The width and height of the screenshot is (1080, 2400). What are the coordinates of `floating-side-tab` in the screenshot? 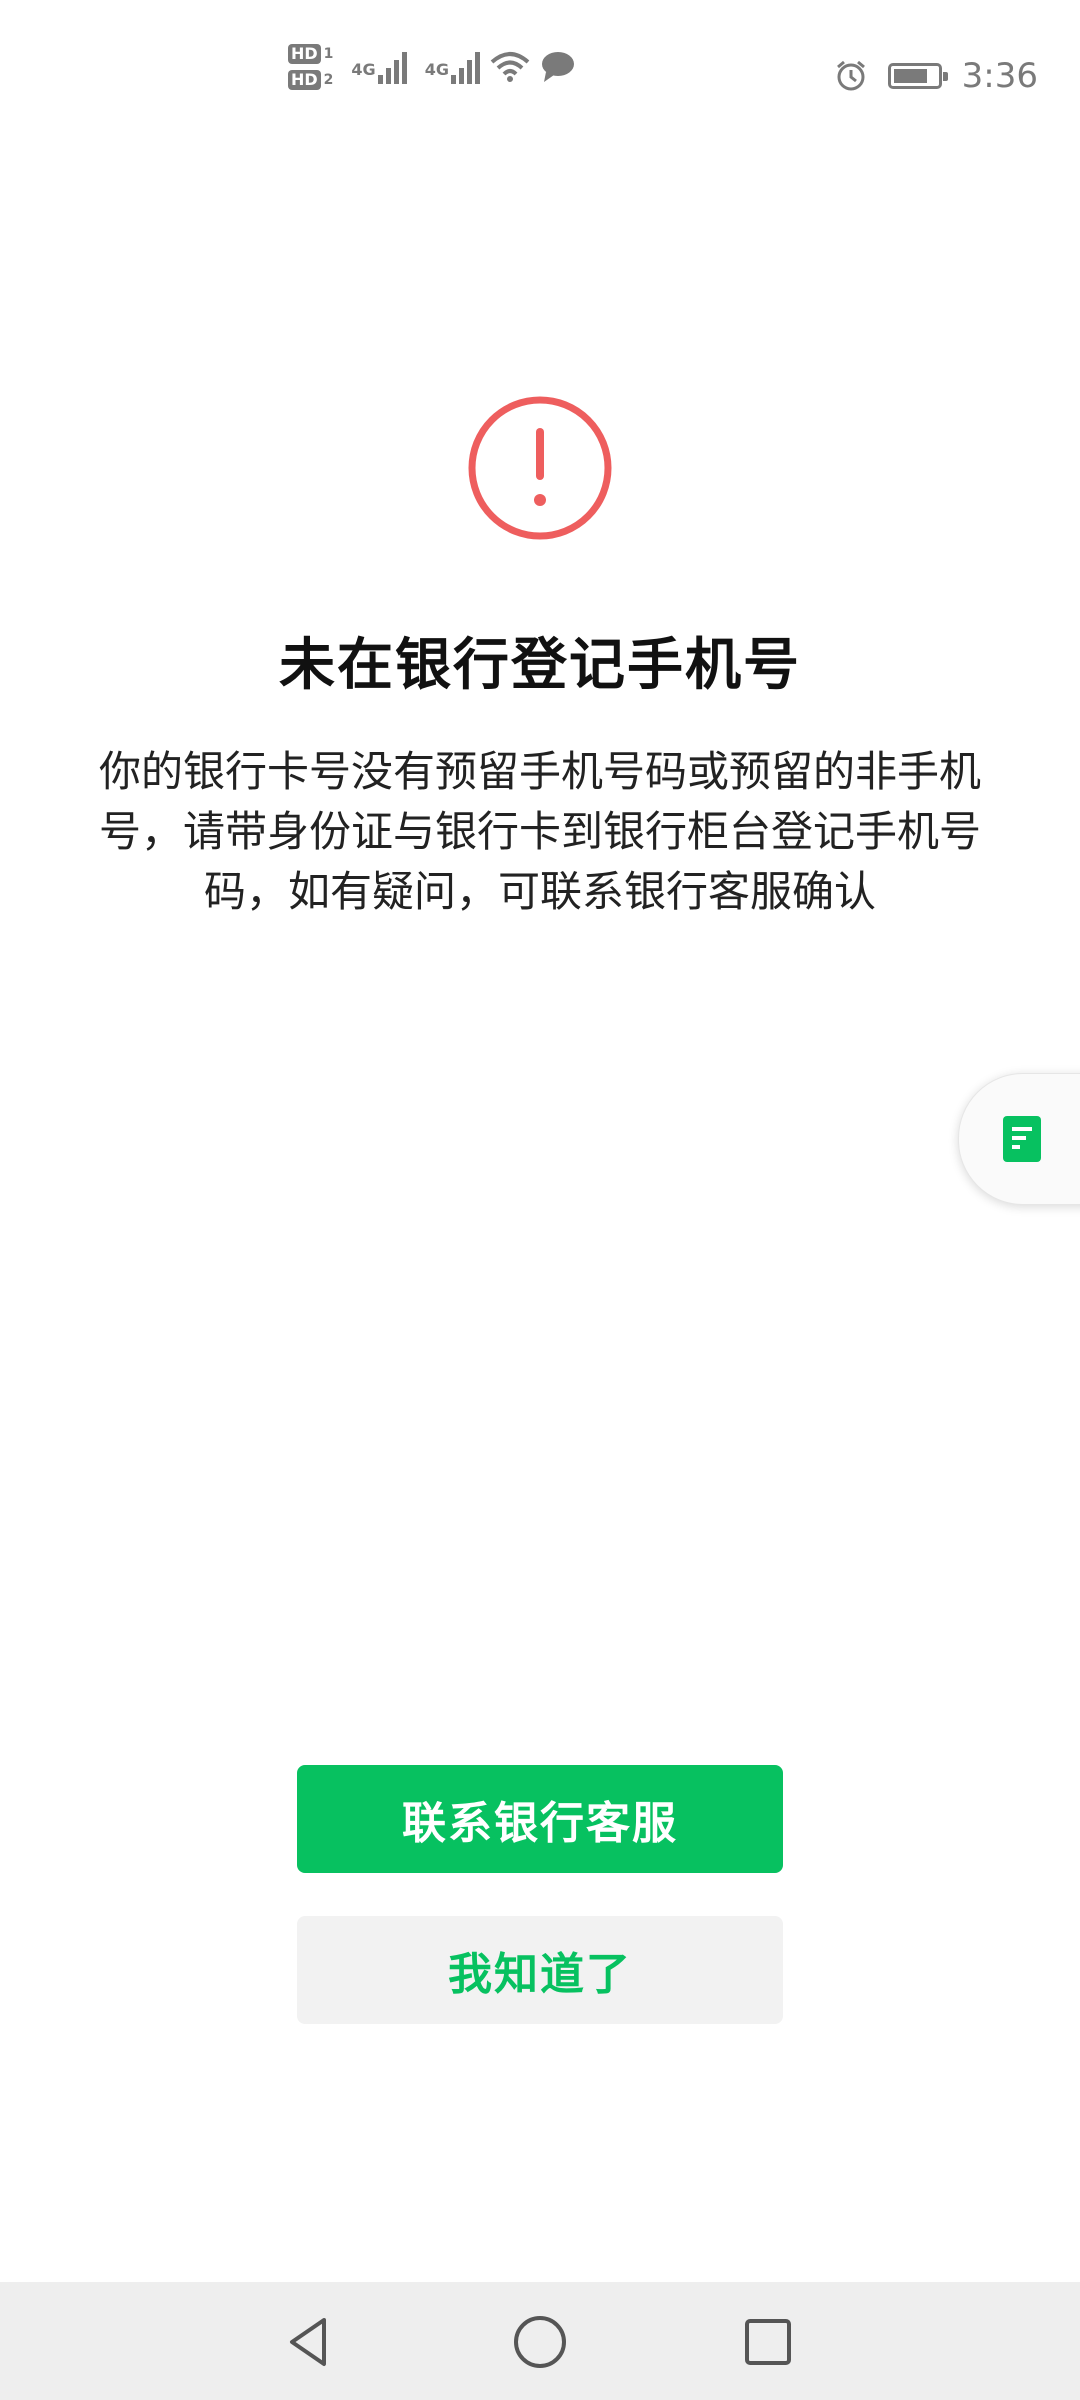 It's located at (1019, 1139).